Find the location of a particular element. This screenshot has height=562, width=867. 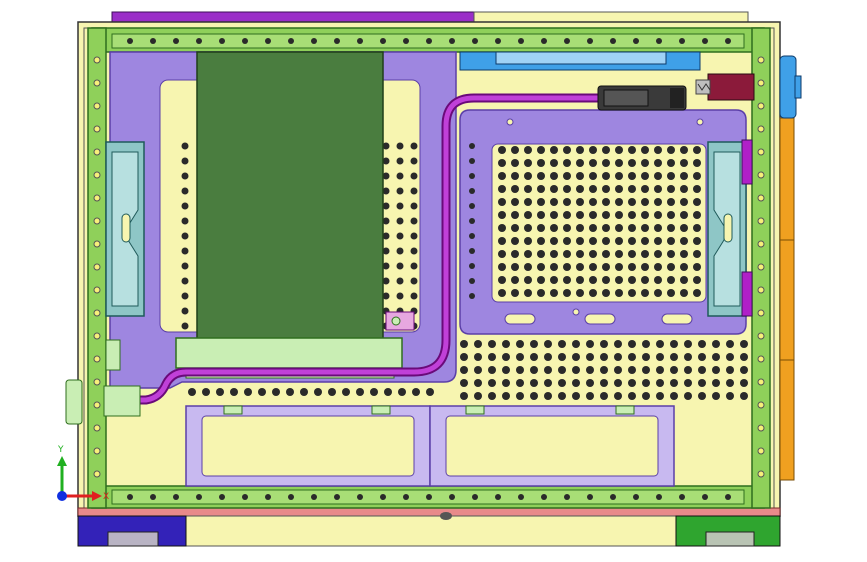

black-connector is located at coordinates (642, 98).